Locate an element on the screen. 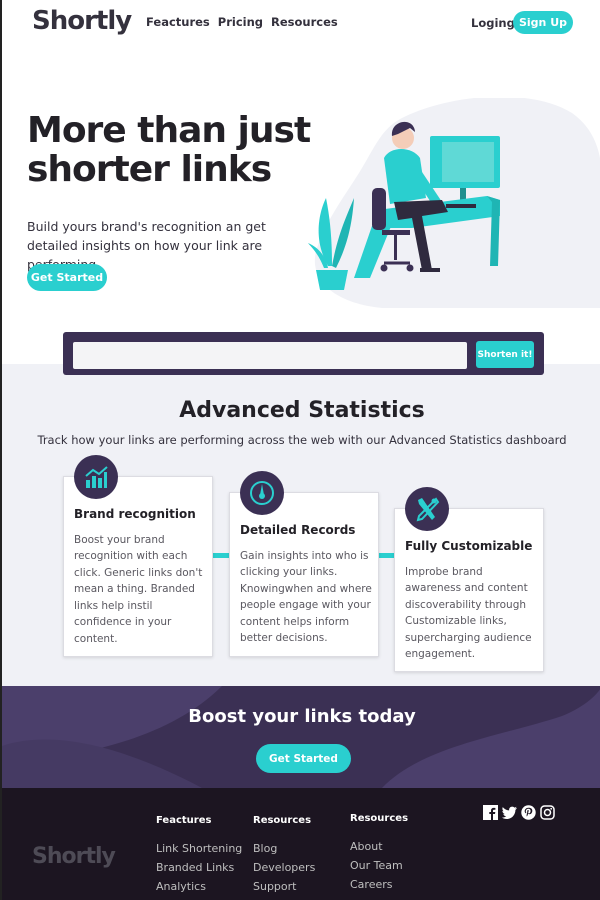  chart-icon is located at coordinates (96, 477).